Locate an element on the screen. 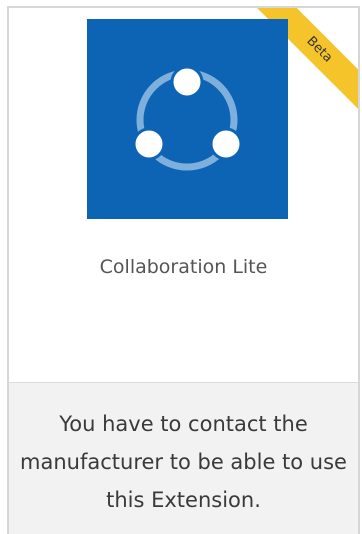  share-network-icon is located at coordinates (187, 118).